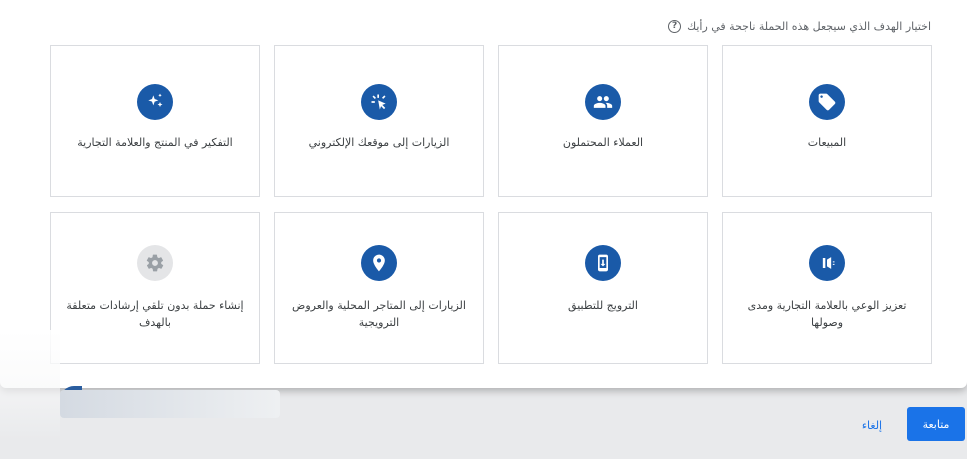 The image size is (967, 459). What do you see at coordinates (155, 102) in the screenshot?
I see `sparkle-consideration-icon` at bounding box center [155, 102].